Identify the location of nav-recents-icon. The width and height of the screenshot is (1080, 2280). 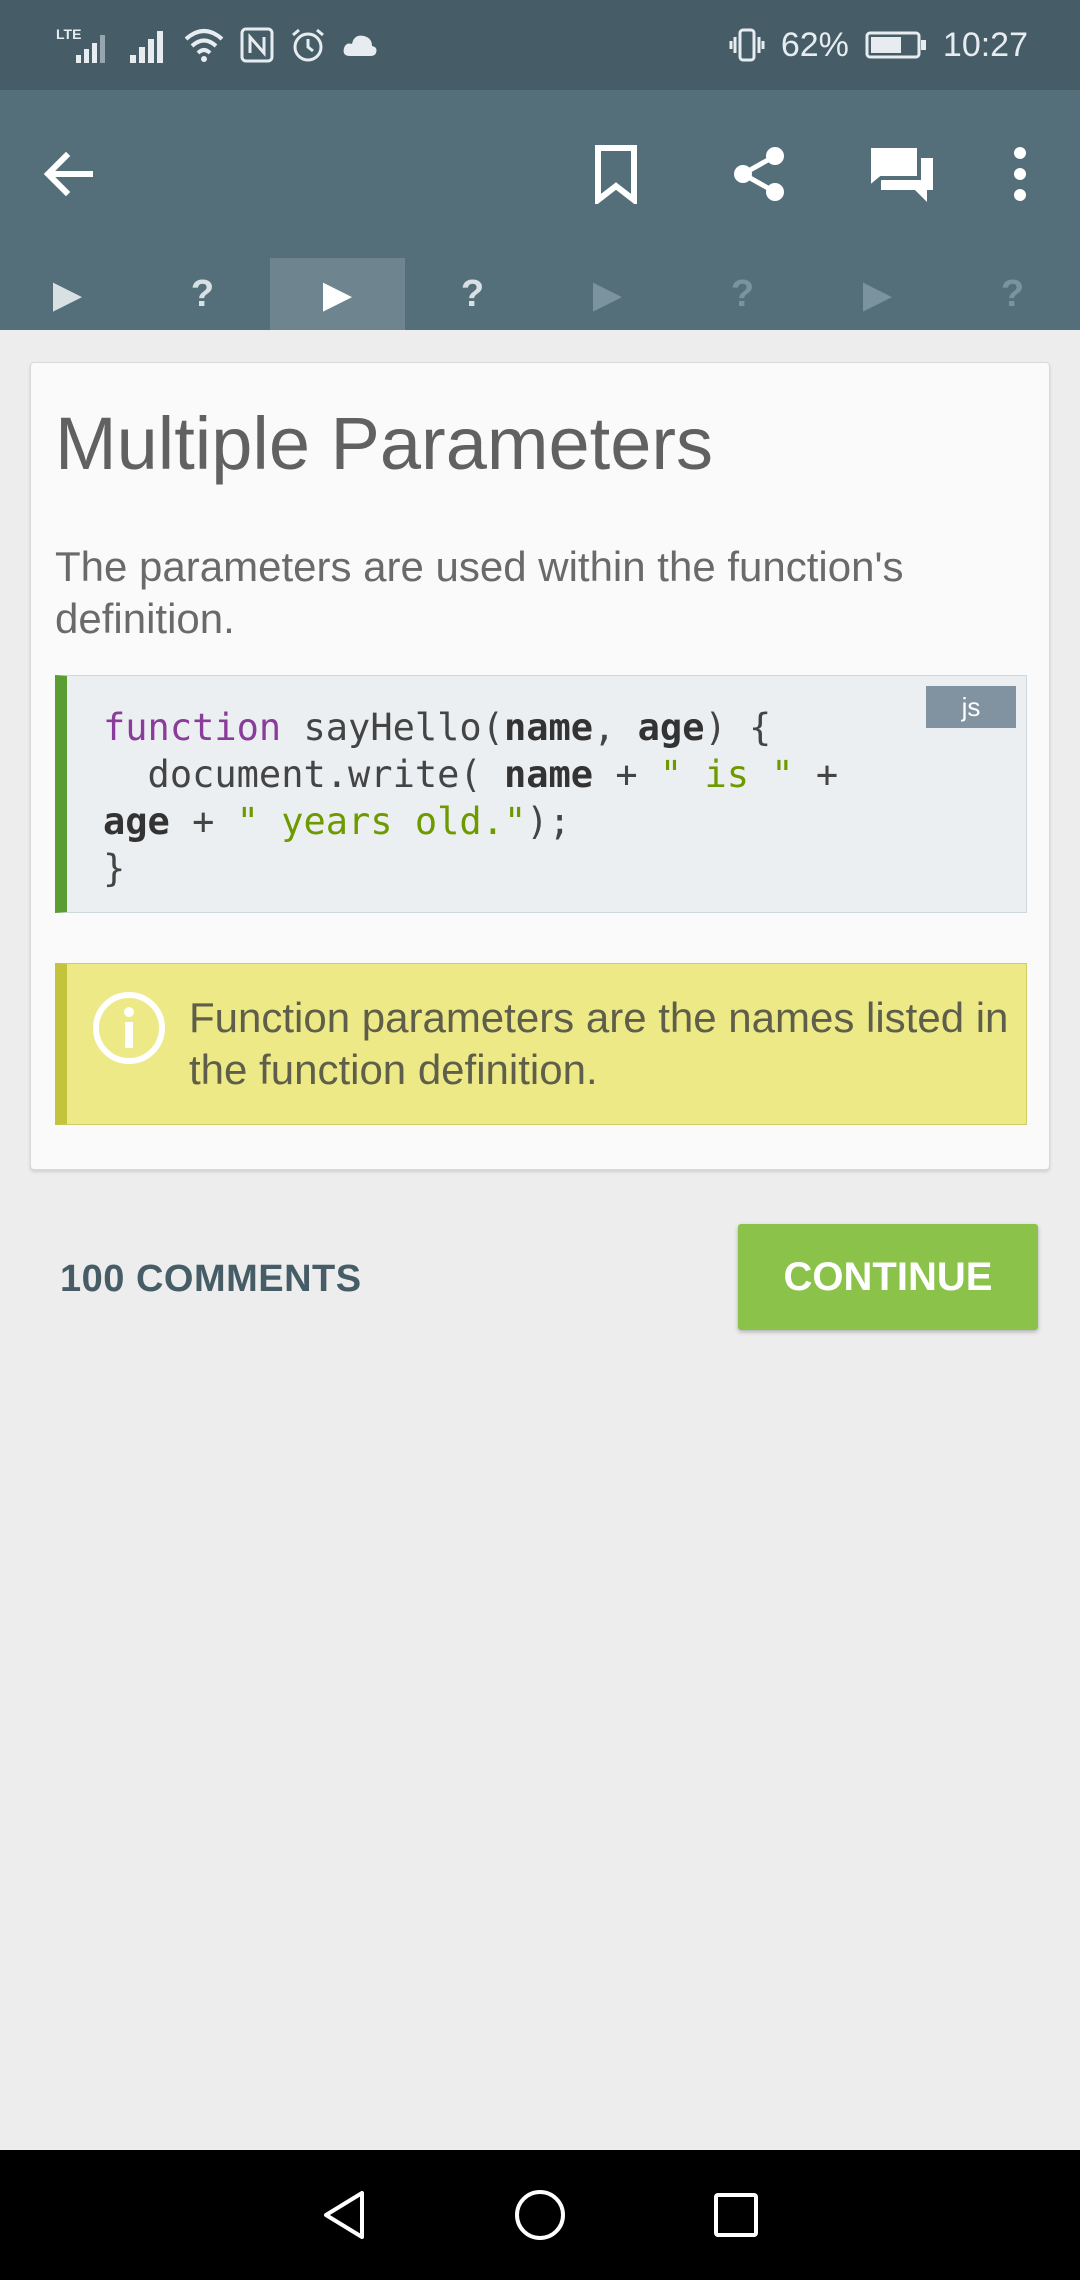
(736, 2215).